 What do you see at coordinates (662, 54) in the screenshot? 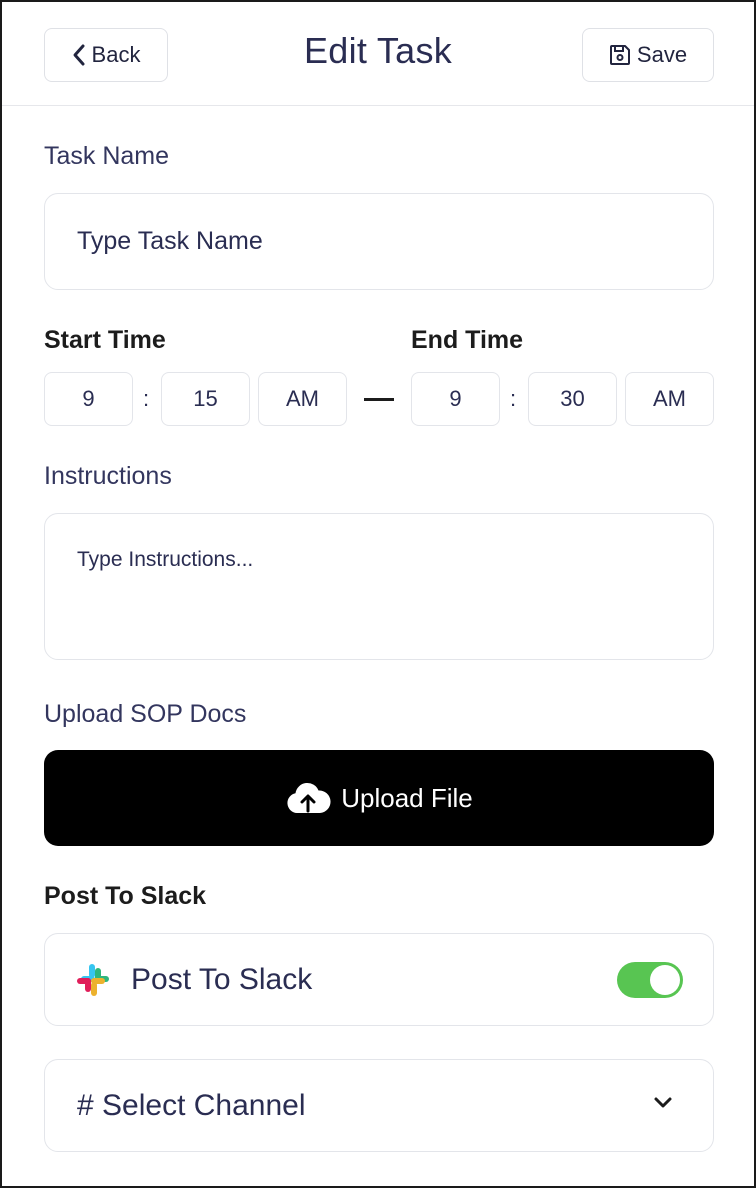
I see `save-label: Save` at bounding box center [662, 54].